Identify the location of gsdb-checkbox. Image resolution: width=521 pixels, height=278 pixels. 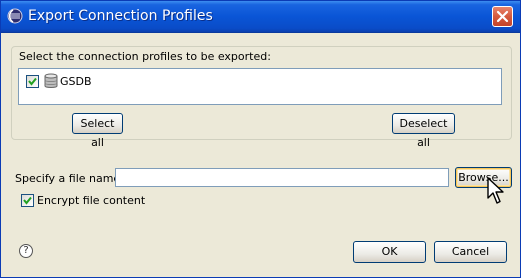
(32, 81).